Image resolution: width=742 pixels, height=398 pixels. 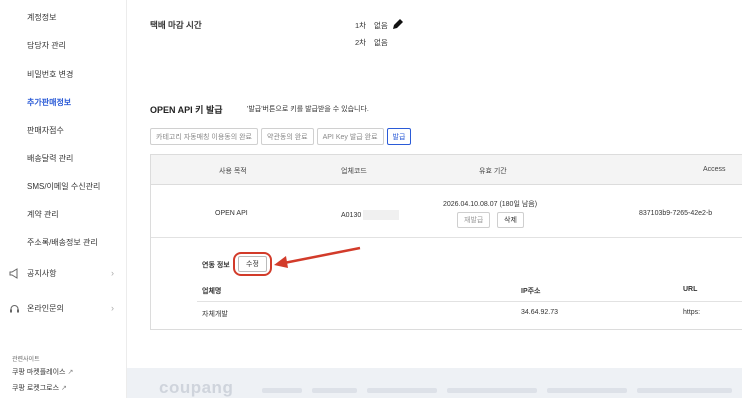 I want to click on sidebar-item-address-book: 주소록/배송정보 관리, so click(x=62, y=242).